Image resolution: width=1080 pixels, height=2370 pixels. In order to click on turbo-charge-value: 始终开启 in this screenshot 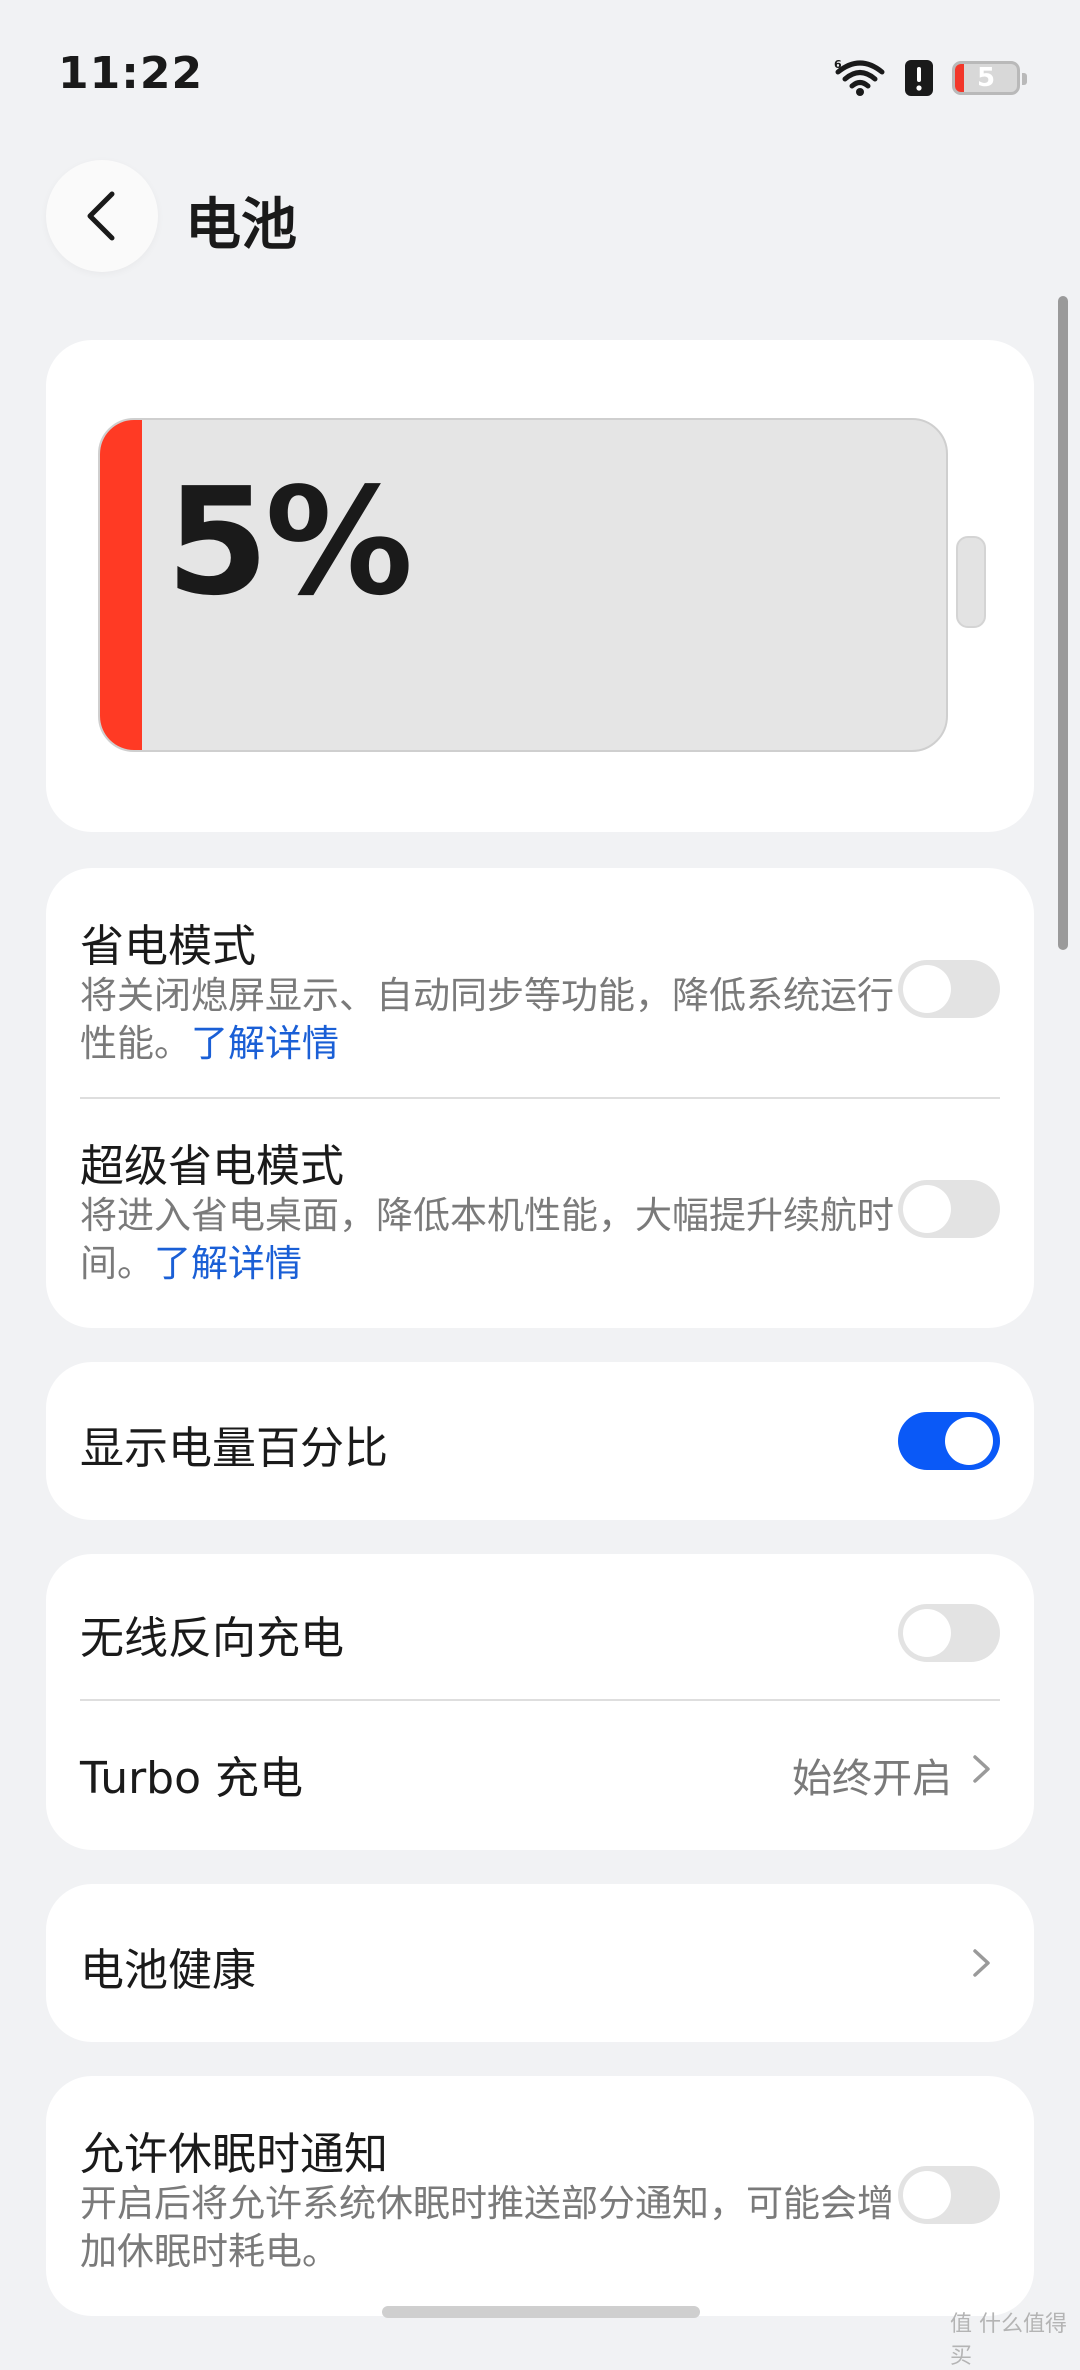, I will do `click(872, 1779)`.